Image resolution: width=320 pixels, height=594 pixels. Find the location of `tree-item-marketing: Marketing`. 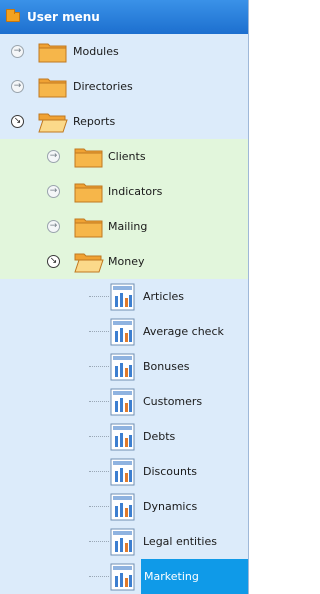

tree-item-marketing: Marketing is located at coordinates (124, 576).